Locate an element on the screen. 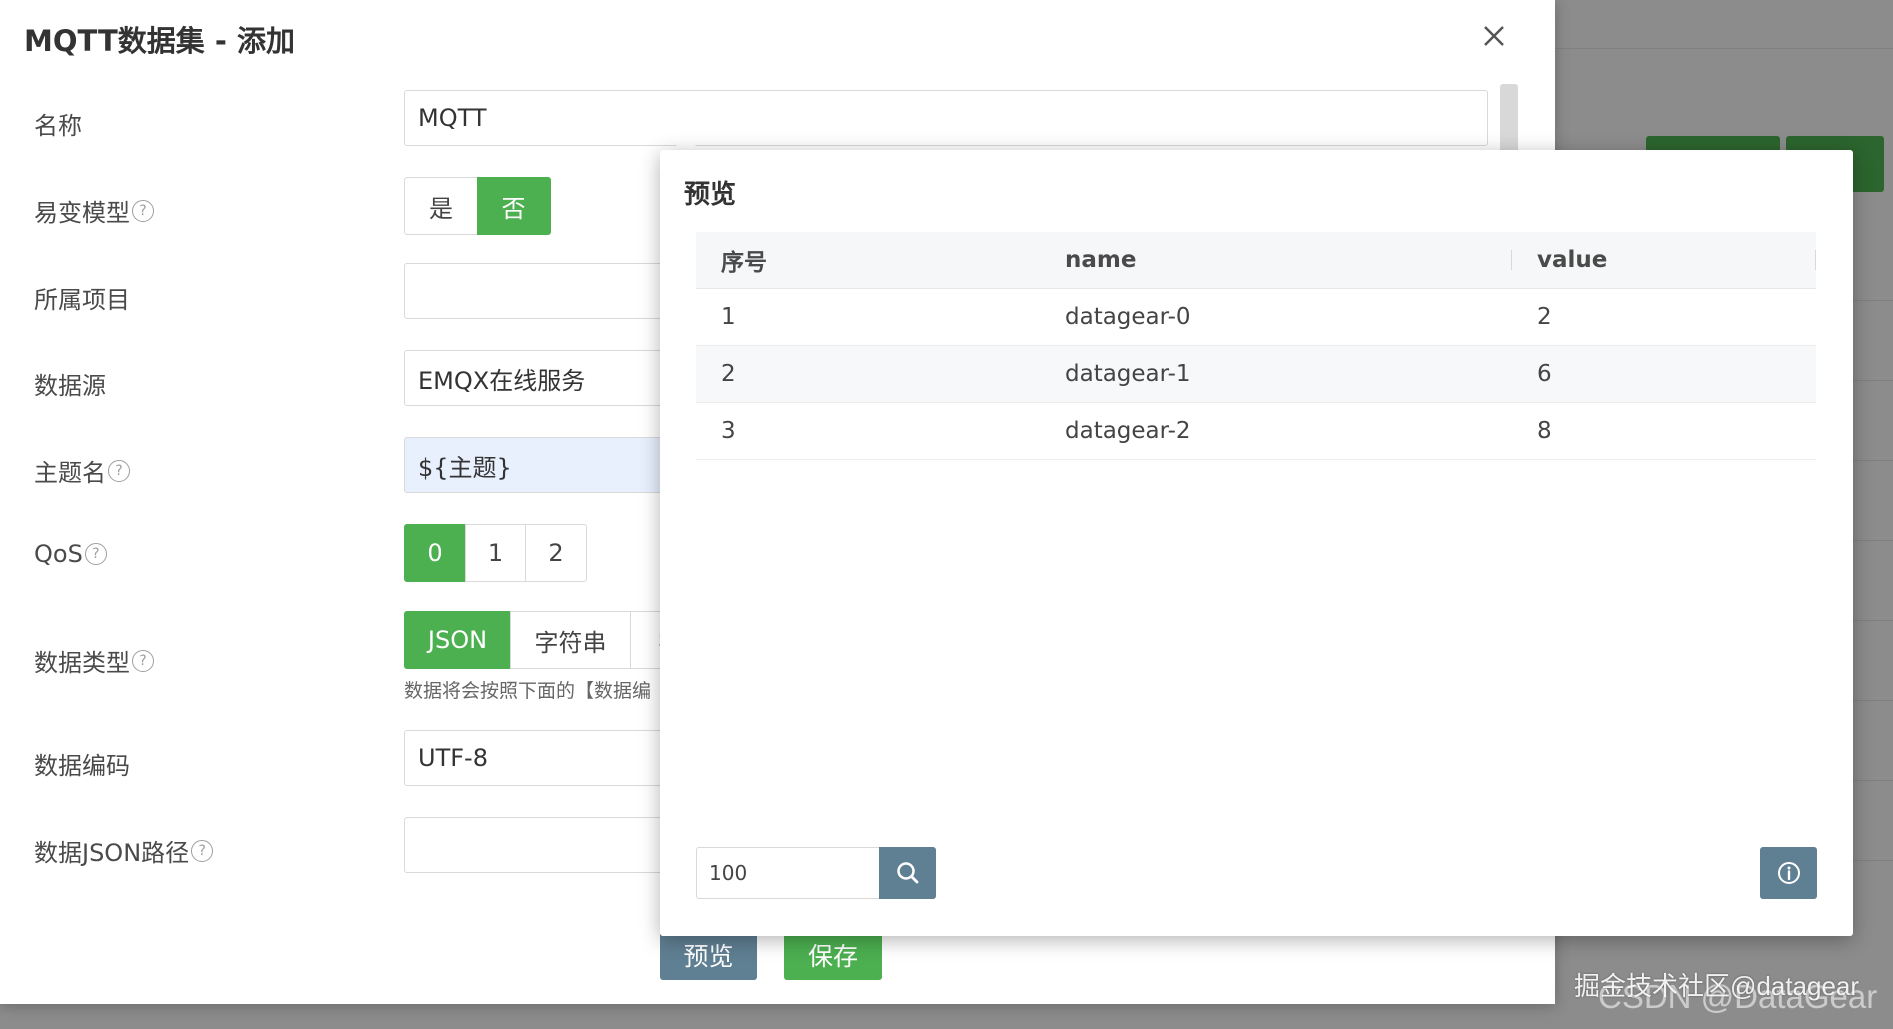 The width and height of the screenshot is (1893, 1029). result-count-value: 100 is located at coordinates (728, 873).